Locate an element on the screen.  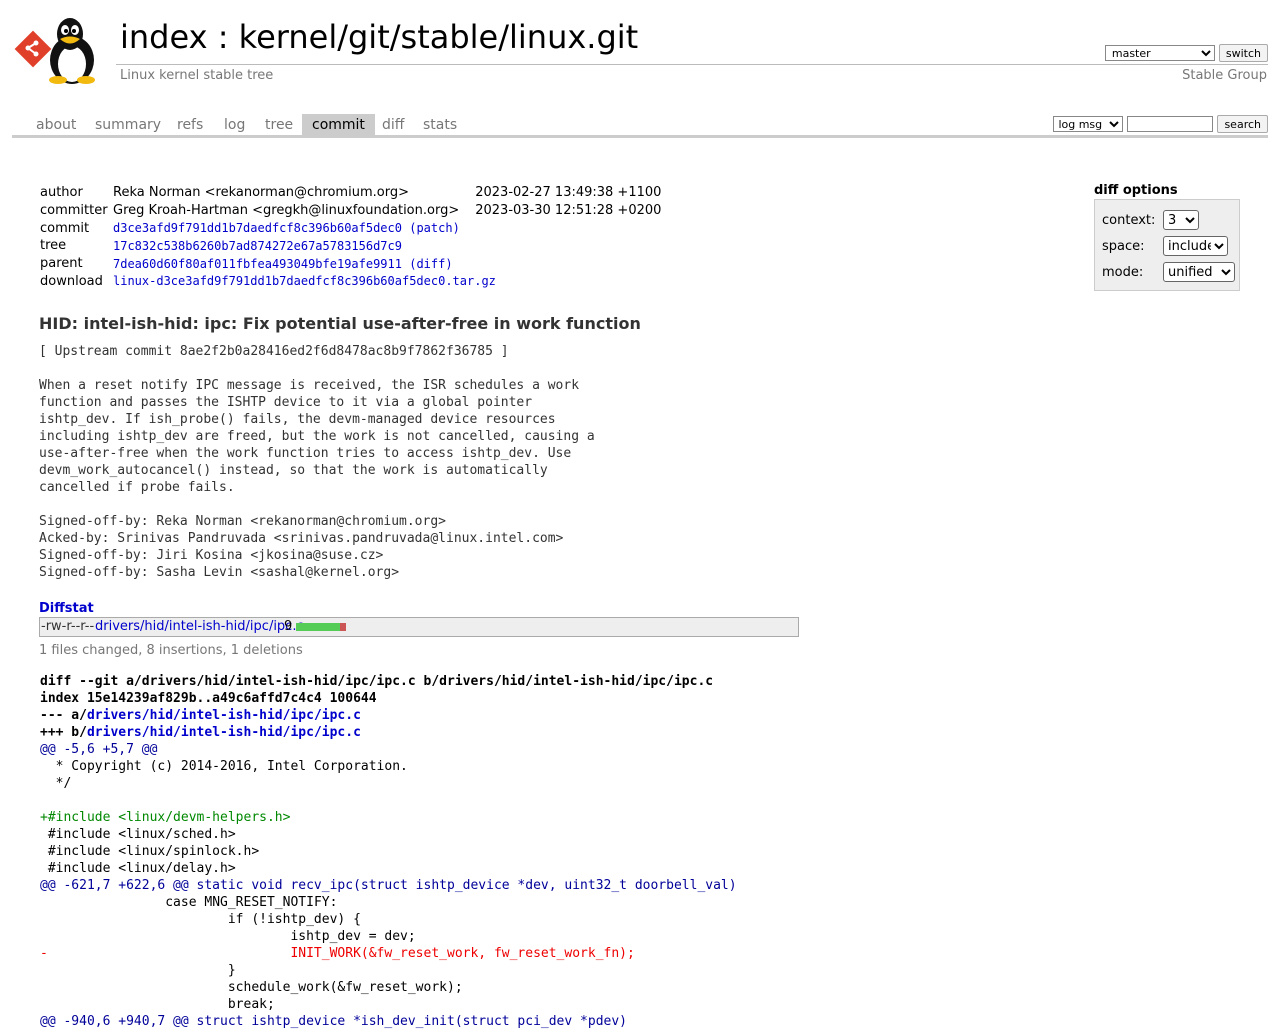
parent-diff-link: (diff) is located at coordinates (430, 264).